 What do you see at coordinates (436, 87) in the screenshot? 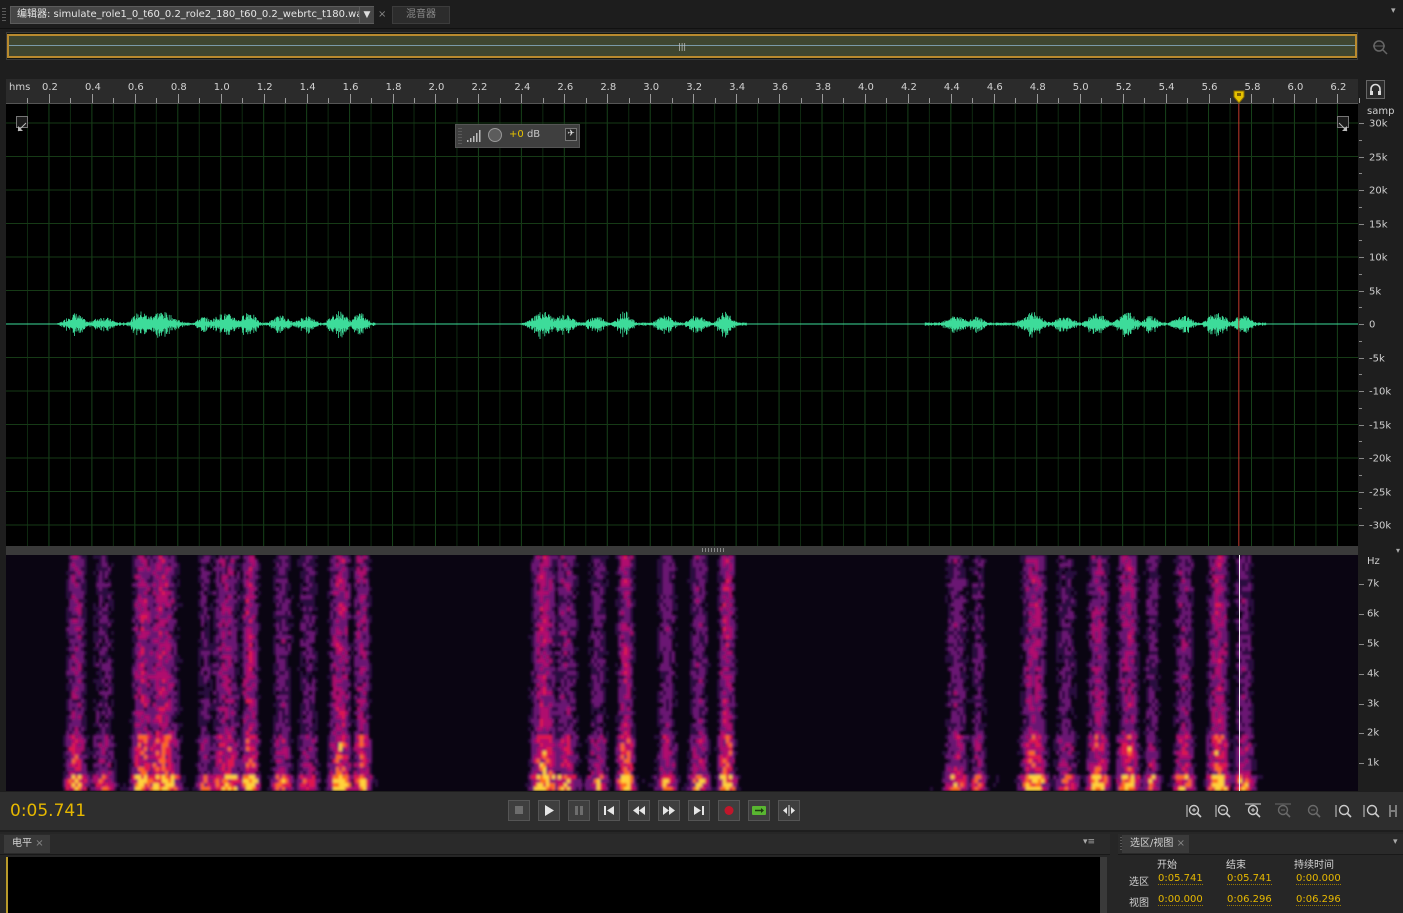
I see `ruler-label: 2.0` at bounding box center [436, 87].